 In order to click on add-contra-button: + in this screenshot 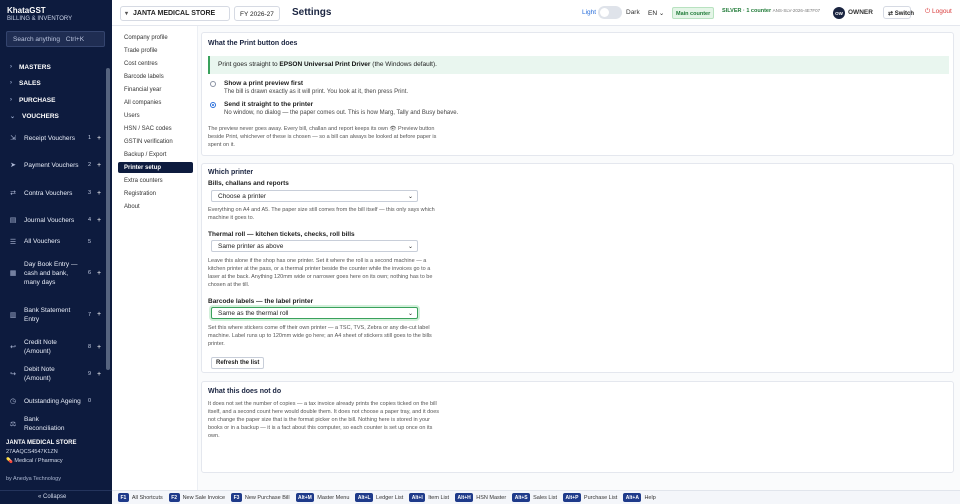, I will do `click(99, 193)`.